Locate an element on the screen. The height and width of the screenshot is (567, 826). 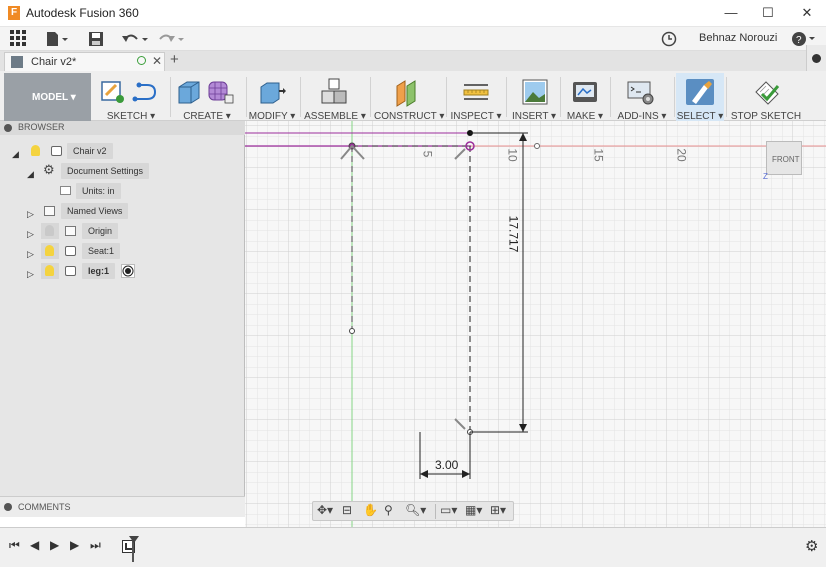
insert-image-icon is located at coordinates (535, 92).